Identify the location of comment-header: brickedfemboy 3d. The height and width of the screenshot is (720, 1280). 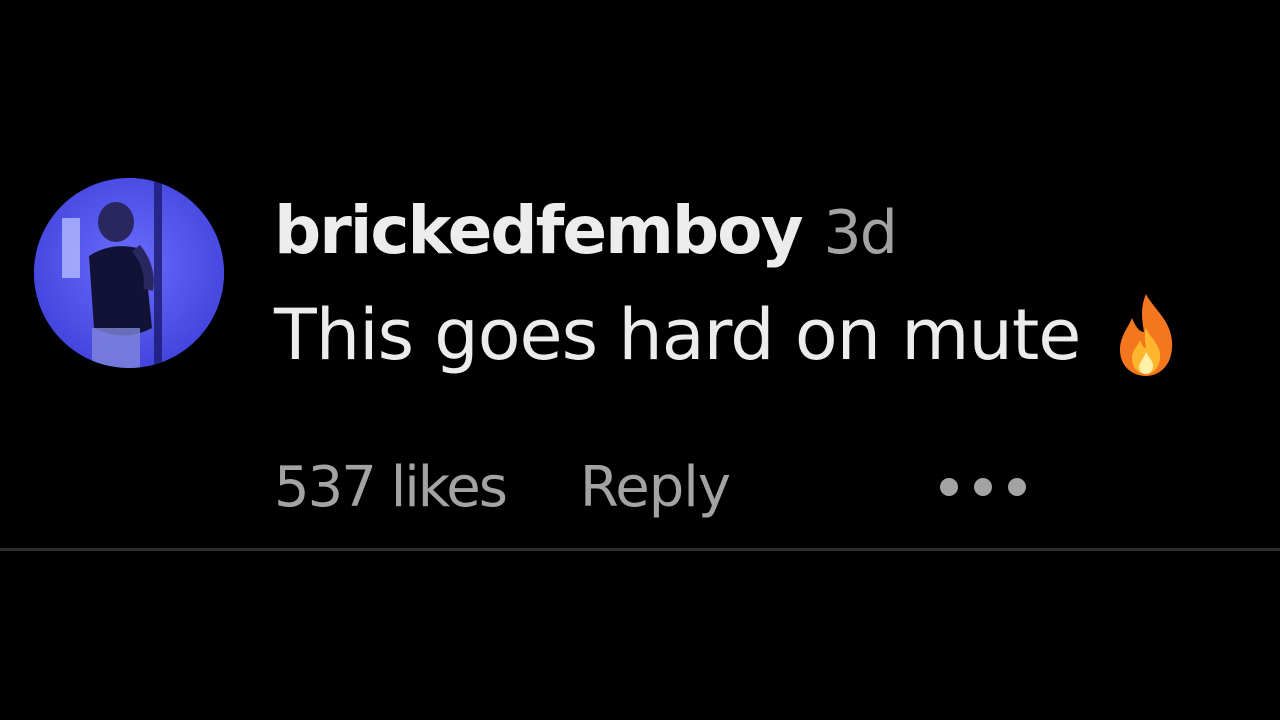
(586, 237).